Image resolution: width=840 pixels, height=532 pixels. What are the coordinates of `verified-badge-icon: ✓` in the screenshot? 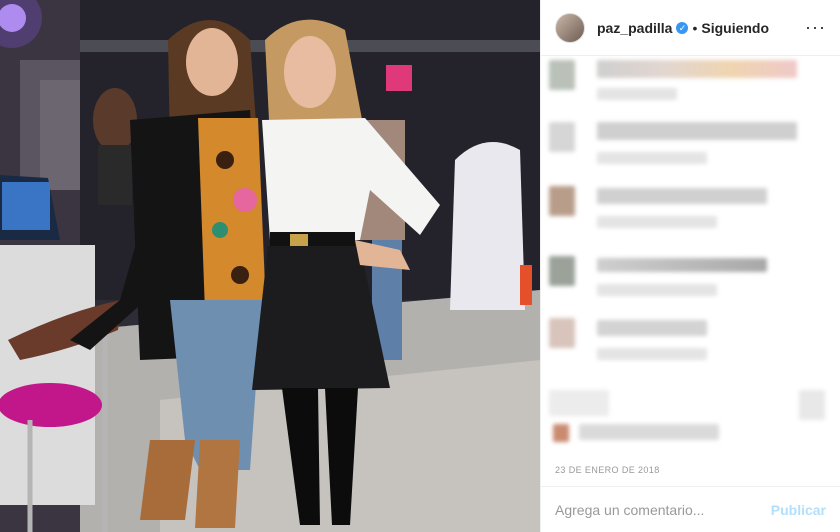 It's located at (682, 27).